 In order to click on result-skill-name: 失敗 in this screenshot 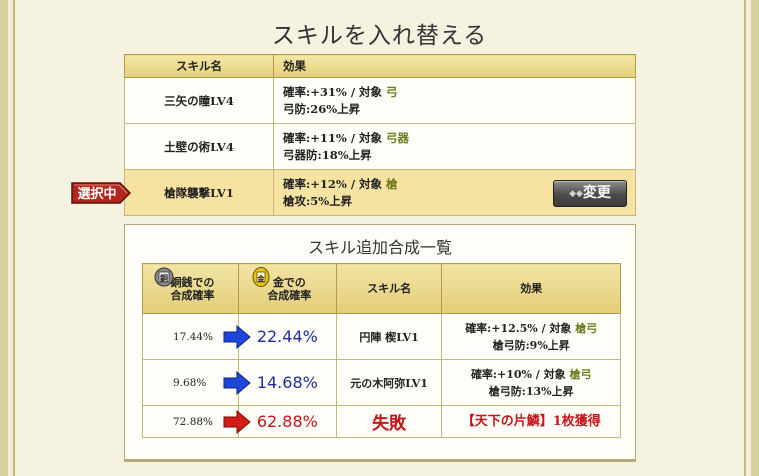, I will do `click(389, 421)`.